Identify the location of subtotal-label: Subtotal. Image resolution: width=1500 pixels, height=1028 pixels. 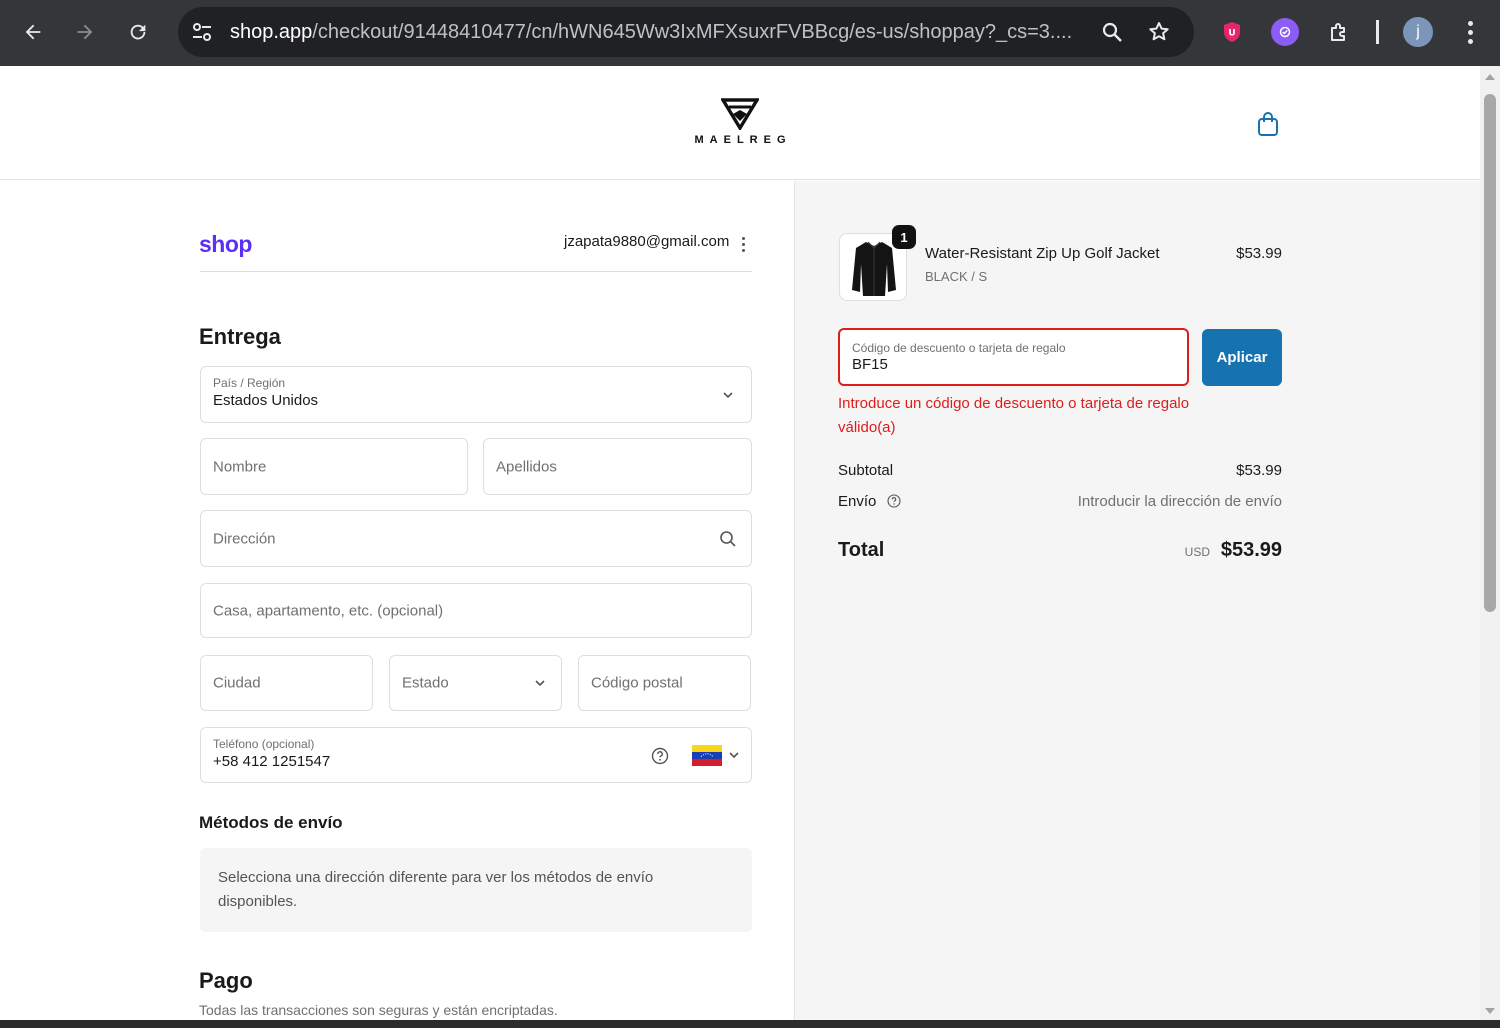
(866, 470).